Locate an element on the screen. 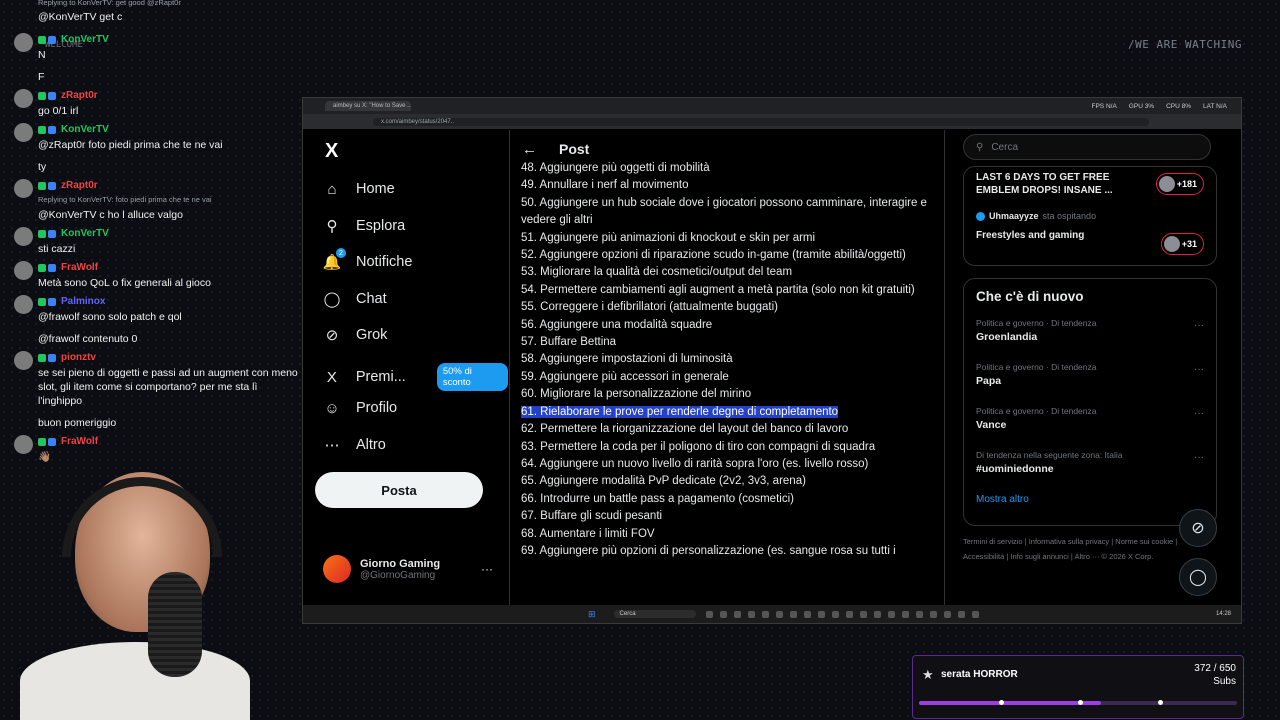 Image resolution: width=1280 pixels, height=720 pixels. search-input: ⚲ Cerca is located at coordinates (1087, 147).